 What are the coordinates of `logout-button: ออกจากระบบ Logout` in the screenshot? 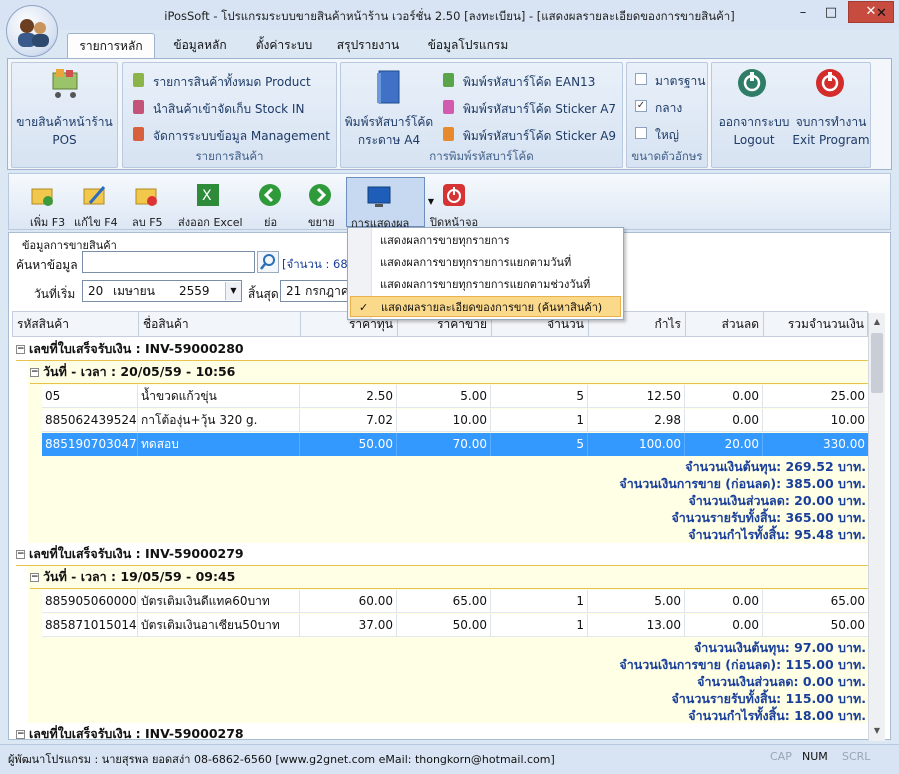 It's located at (752, 113).